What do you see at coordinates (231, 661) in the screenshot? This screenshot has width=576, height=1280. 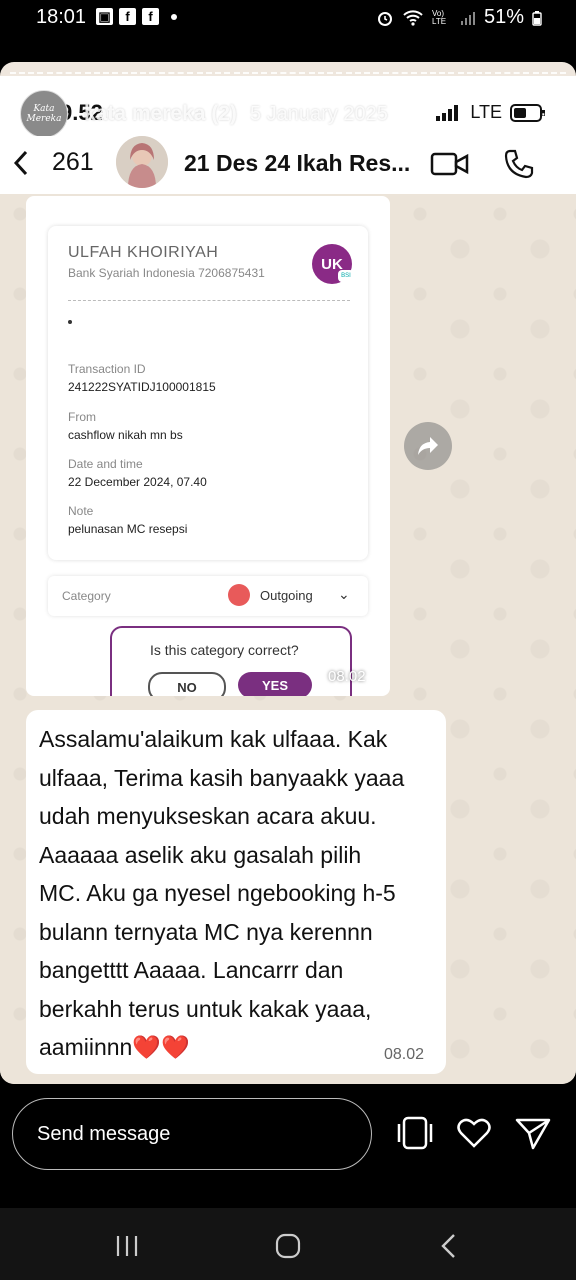 I see `category-confirm-box: Is this category correct? NO YES` at bounding box center [231, 661].